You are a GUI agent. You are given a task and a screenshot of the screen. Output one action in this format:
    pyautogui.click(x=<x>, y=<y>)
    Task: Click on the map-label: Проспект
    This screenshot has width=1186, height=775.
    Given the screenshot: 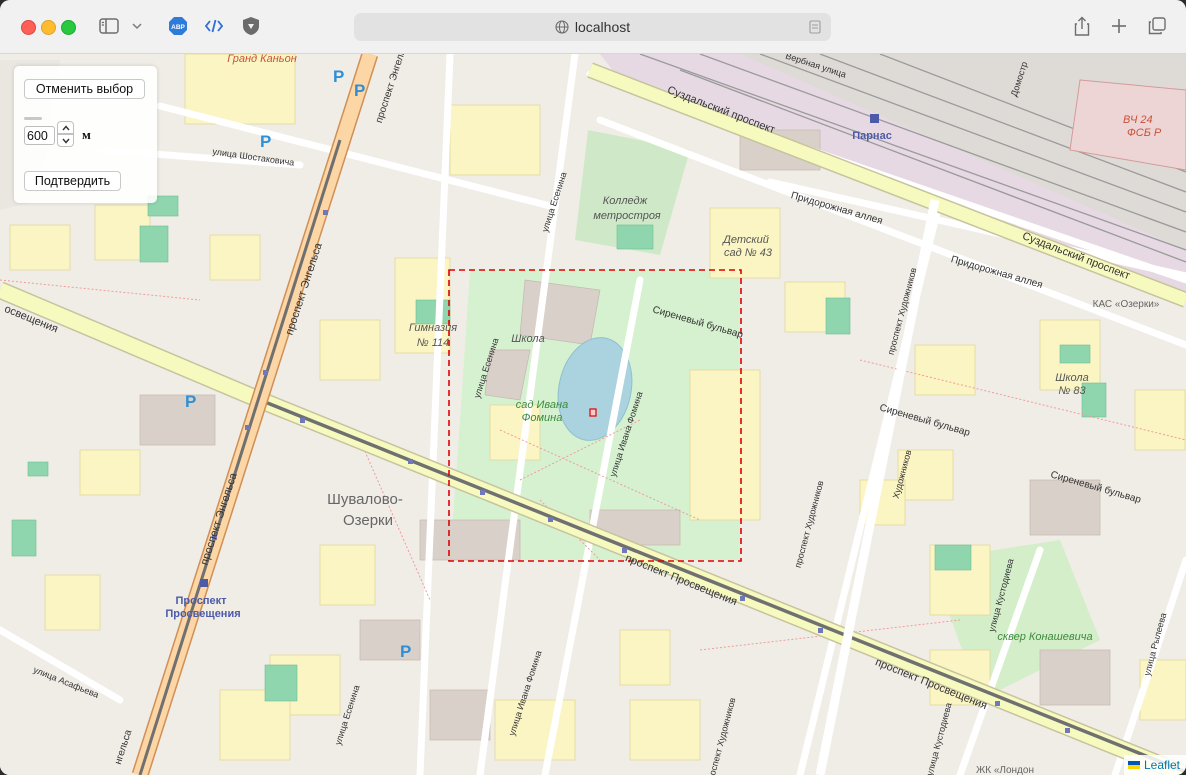 What is the action you would take?
    pyautogui.click(x=202, y=601)
    